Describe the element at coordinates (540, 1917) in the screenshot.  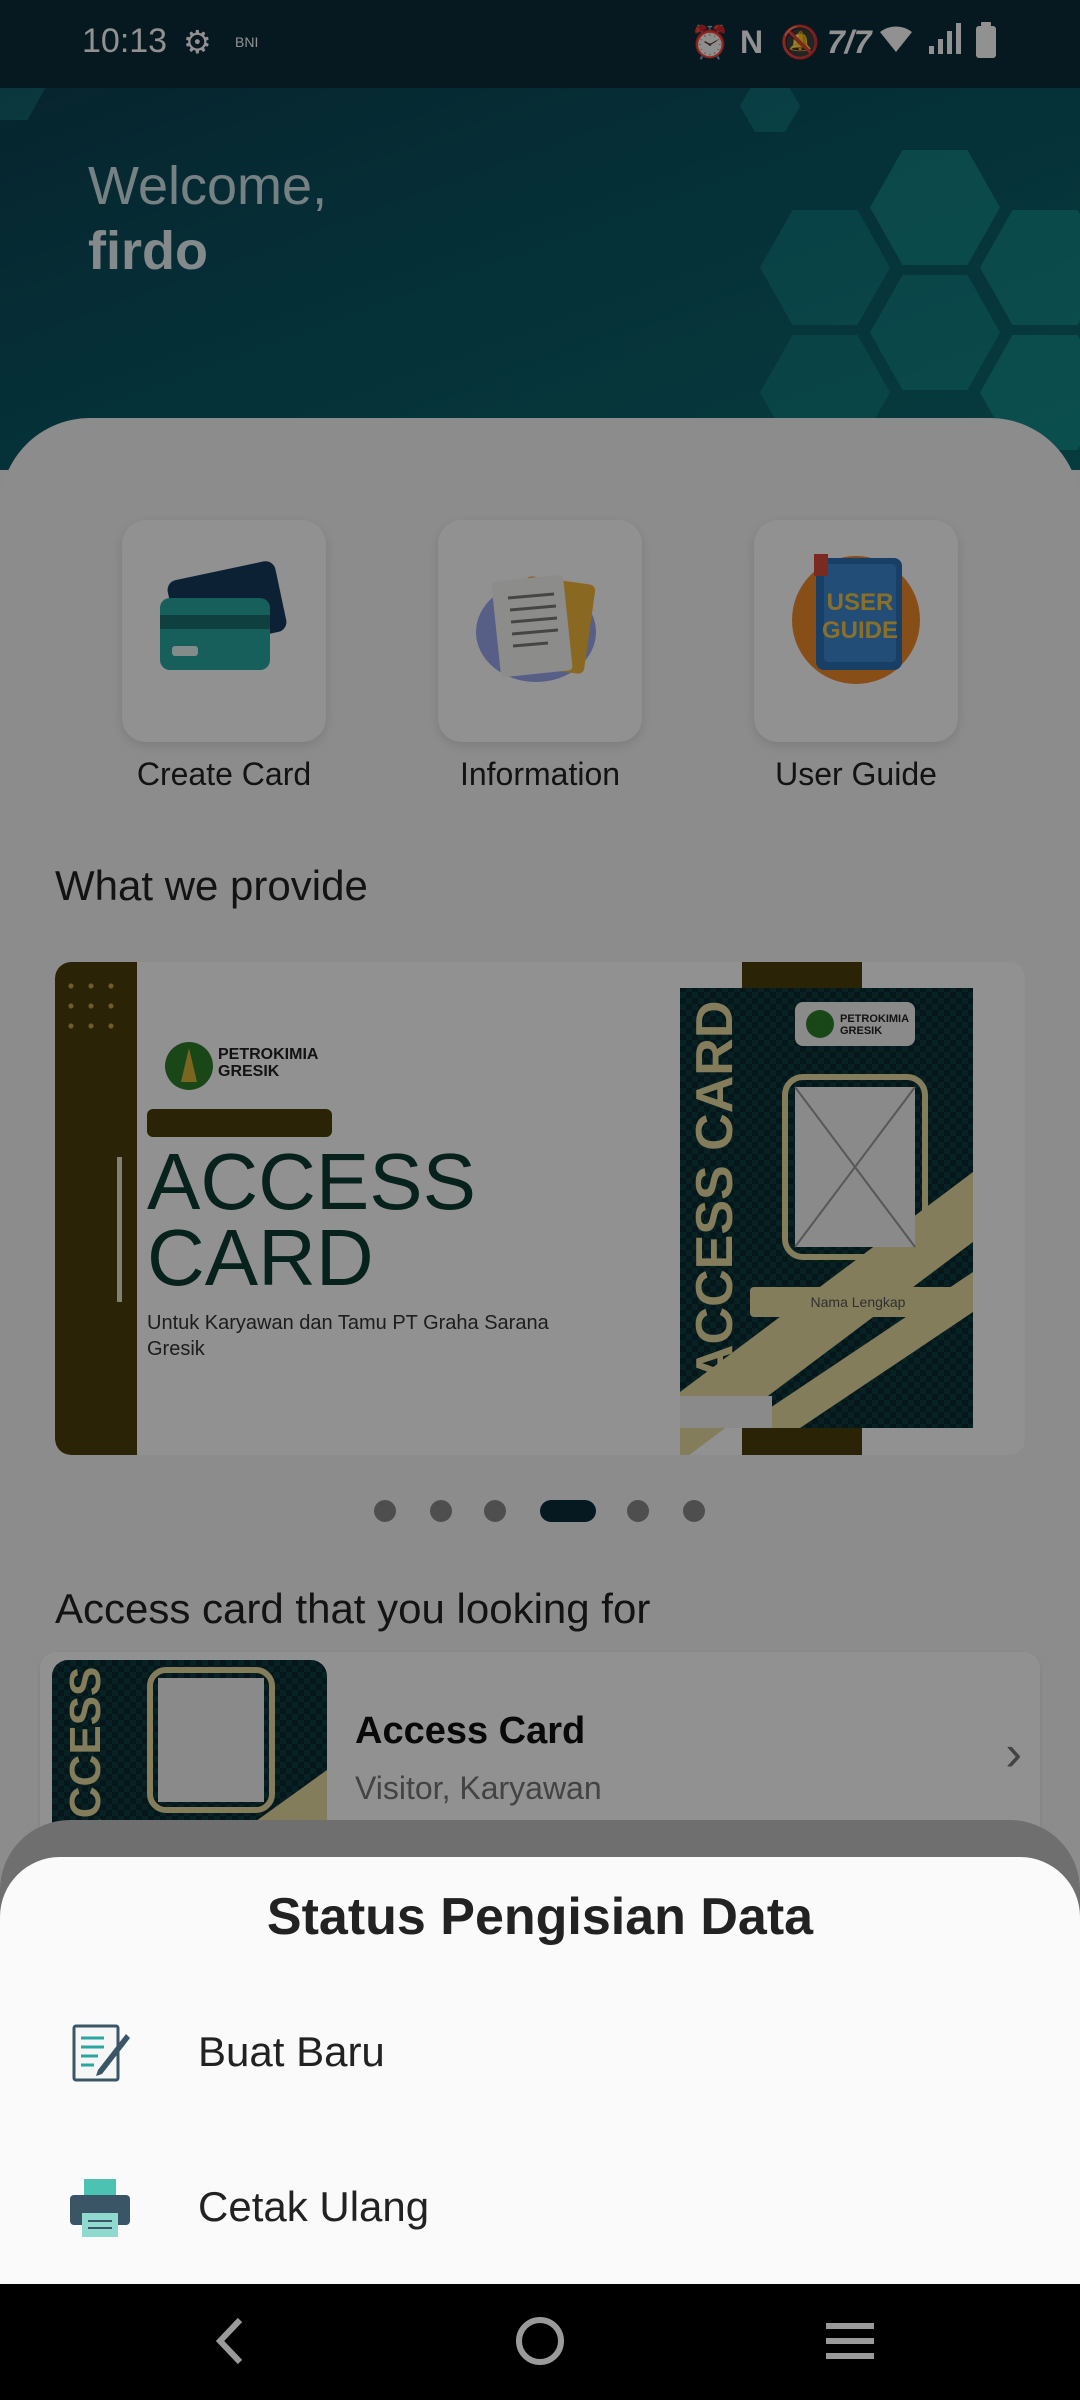
I see `sheet-title: Status Pengisian Data` at that location.